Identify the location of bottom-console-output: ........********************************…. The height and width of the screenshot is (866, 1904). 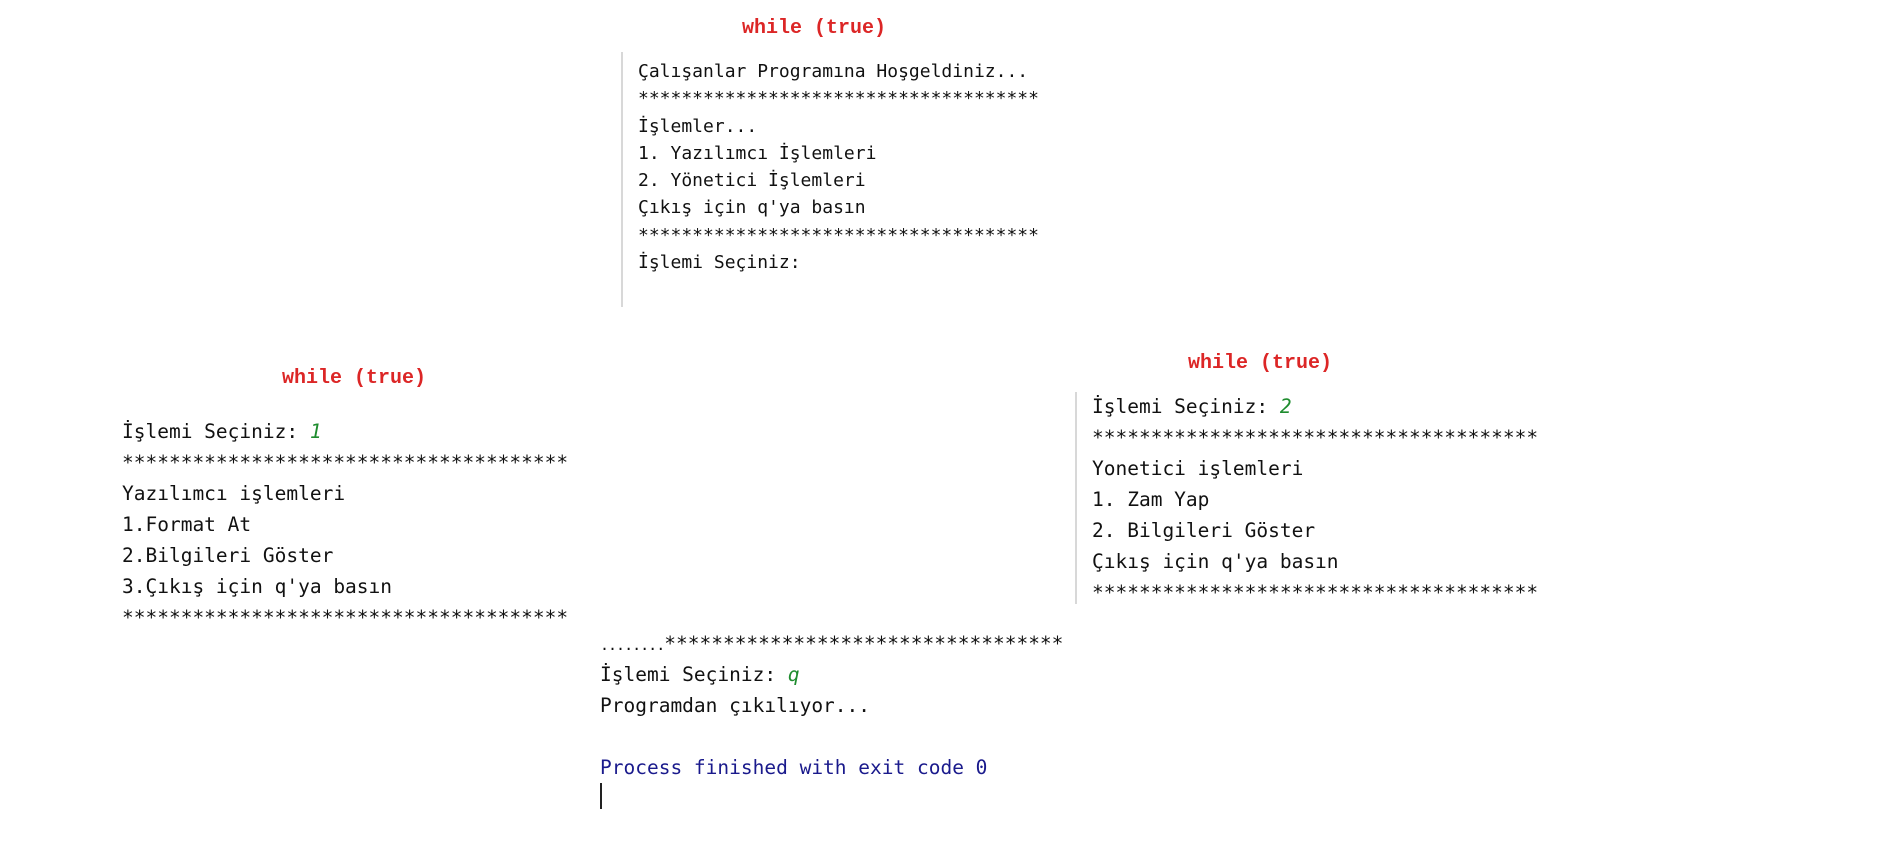
(831, 705).